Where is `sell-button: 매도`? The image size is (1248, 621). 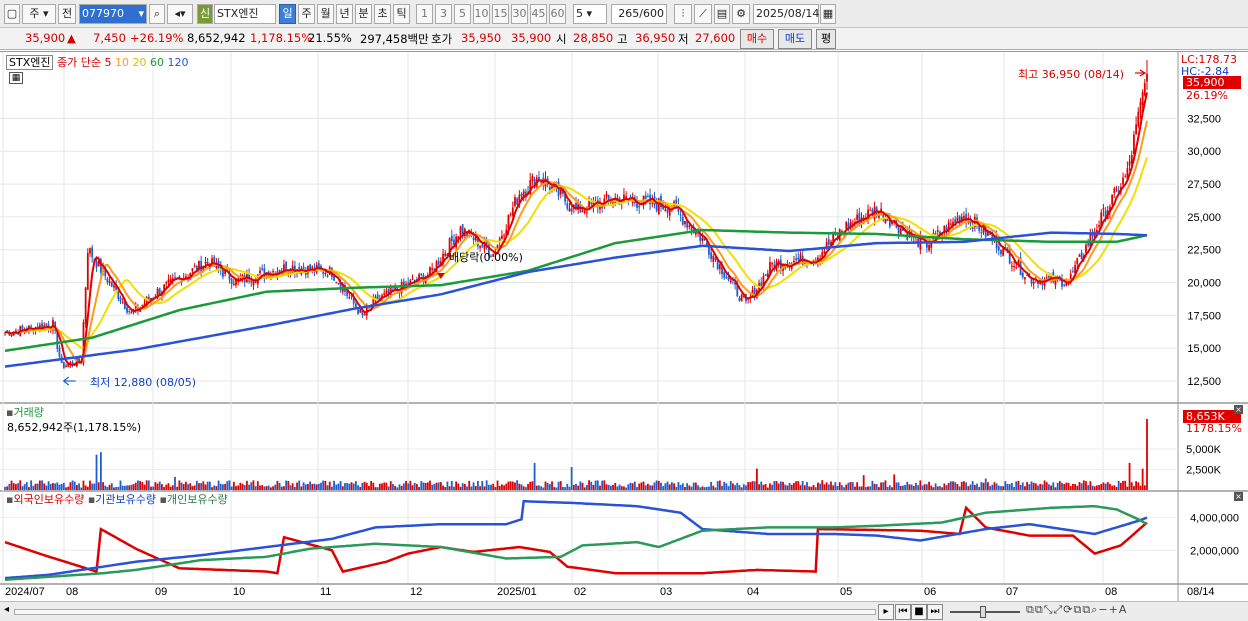
sell-button: 매도 is located at coordinates (795, 39).